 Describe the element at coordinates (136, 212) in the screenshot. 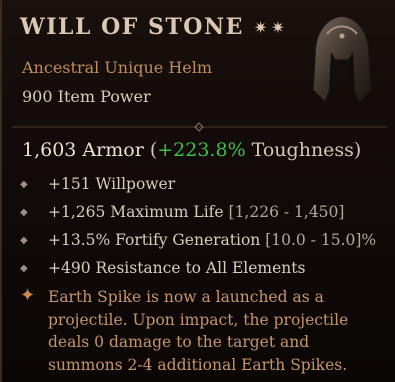

I see `affix-text: +1,265 Maximum Life` at that location.